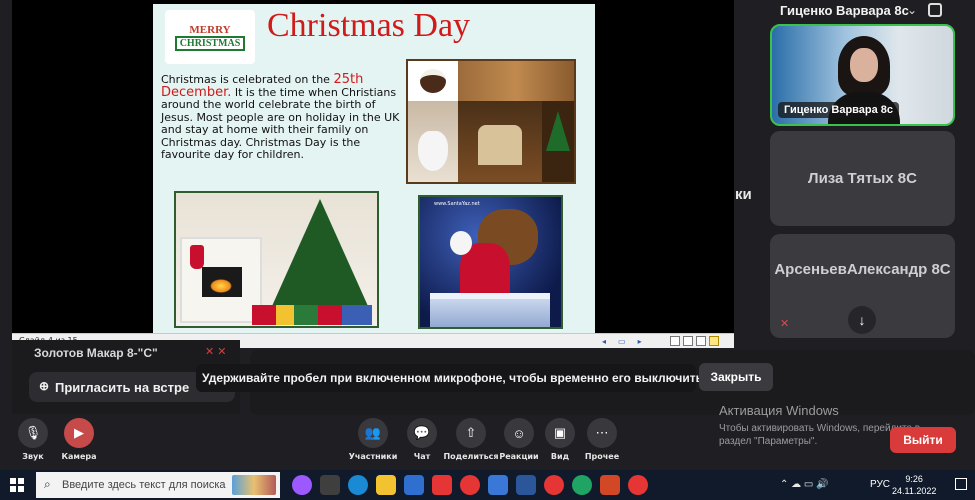 The height and width of the screenshot is (500, 975). What do you see at coordinates (582, 485) in the screenshot?
I see `messenger-icon` at bounding box center [582, 485].